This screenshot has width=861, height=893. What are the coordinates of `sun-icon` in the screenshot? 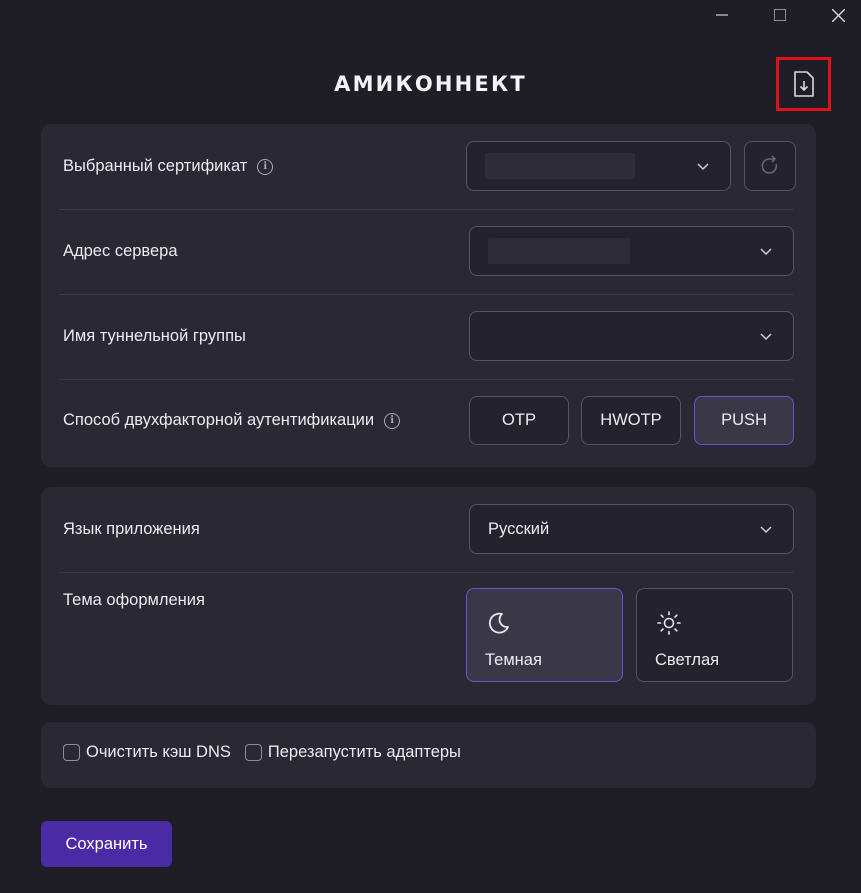 It's located at (669, 623).